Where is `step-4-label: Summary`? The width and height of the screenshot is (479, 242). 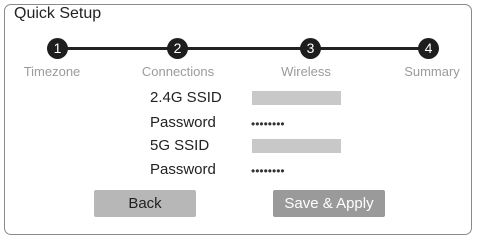 step-4-label: Summary is located at coordinates (432, 71).